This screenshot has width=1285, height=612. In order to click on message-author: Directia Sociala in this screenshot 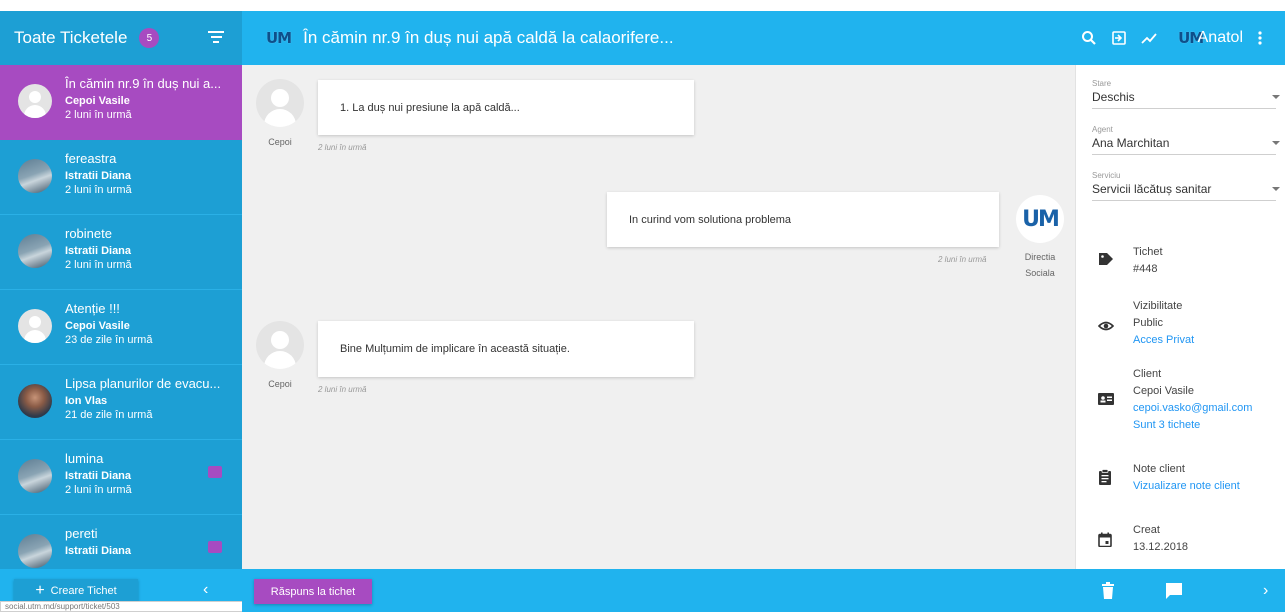, I will do `click(1040, 265)`.